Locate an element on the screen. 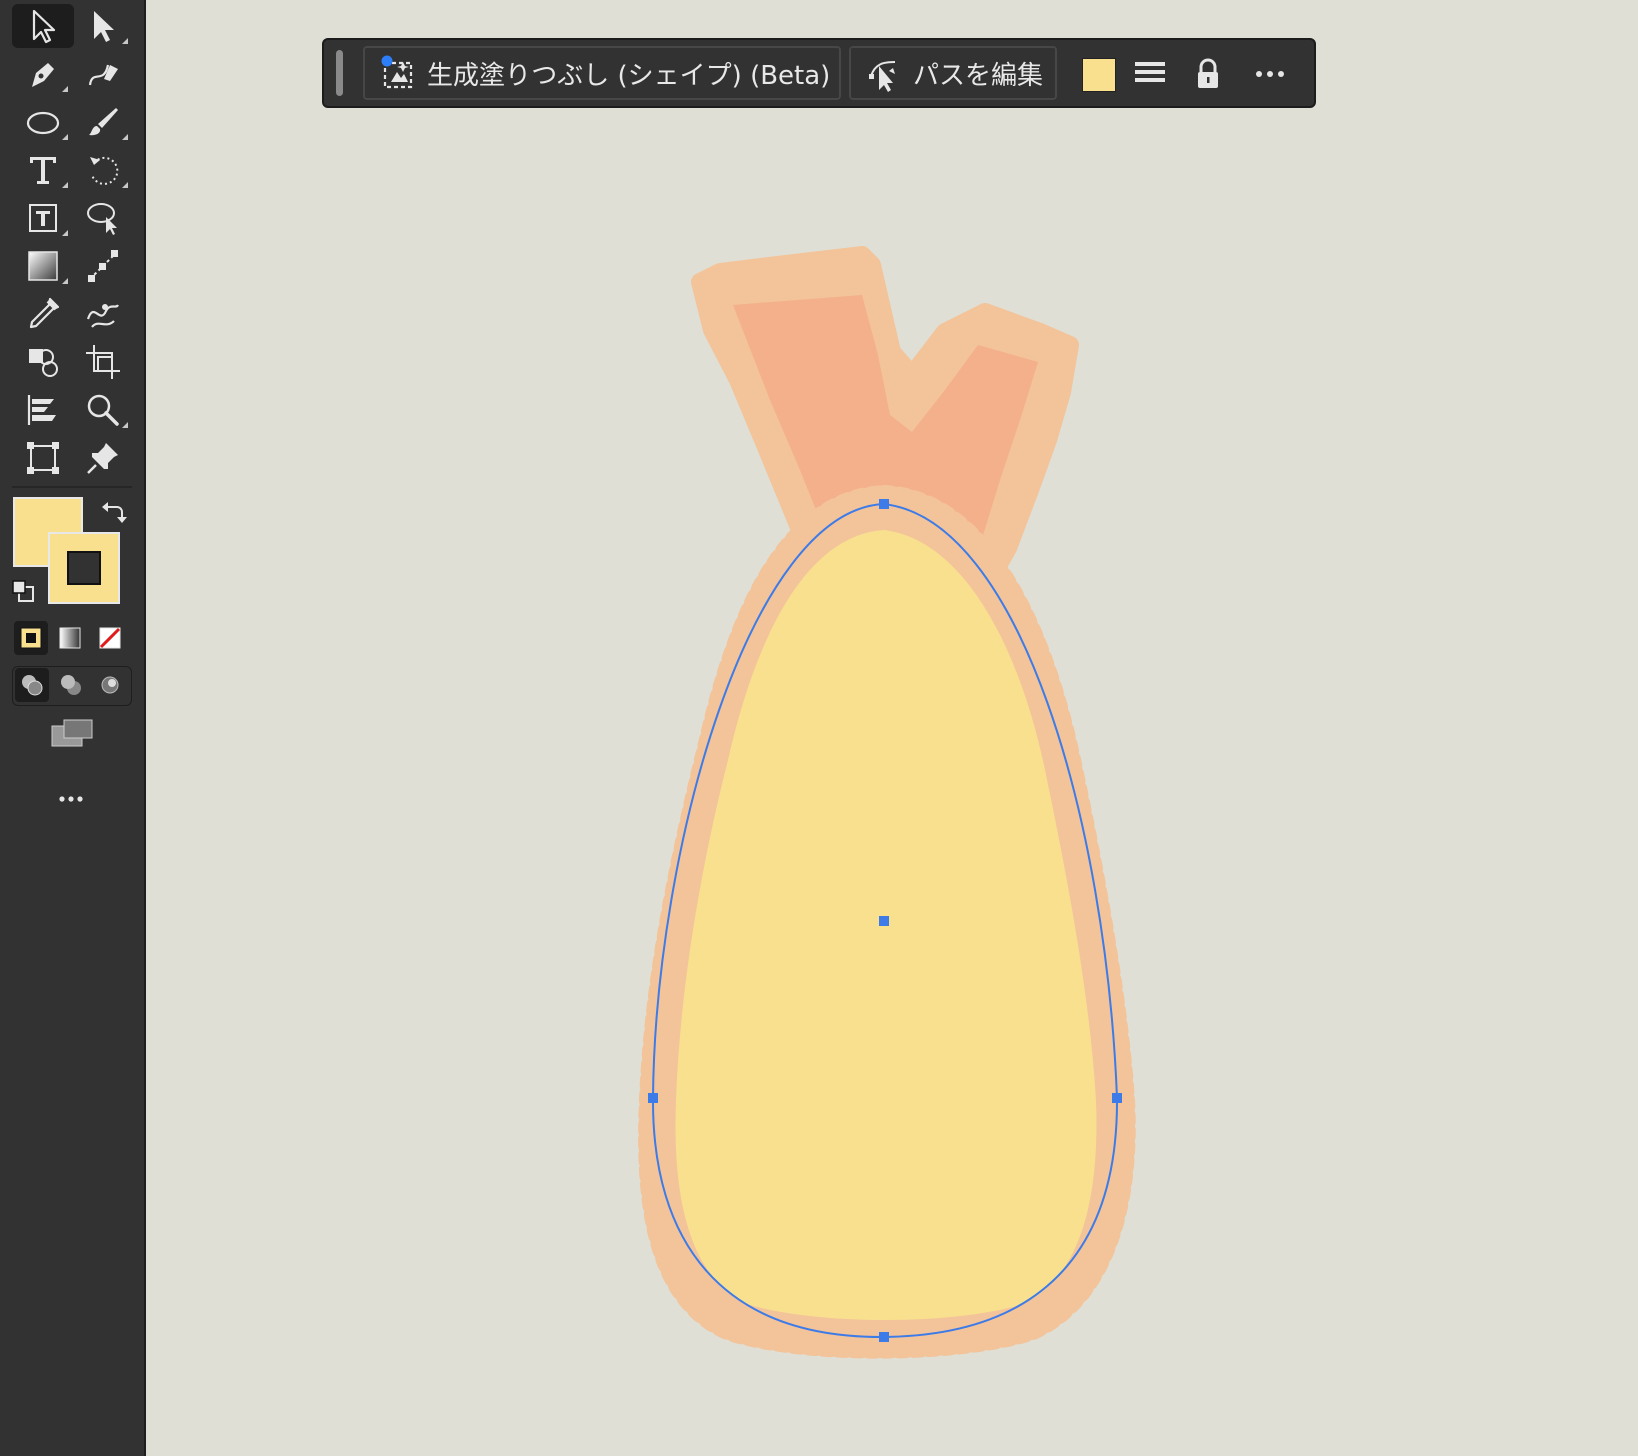 This screenshot has width=1638, height=1456. direct-selection-tool-button is located at coordinates (103, 26).